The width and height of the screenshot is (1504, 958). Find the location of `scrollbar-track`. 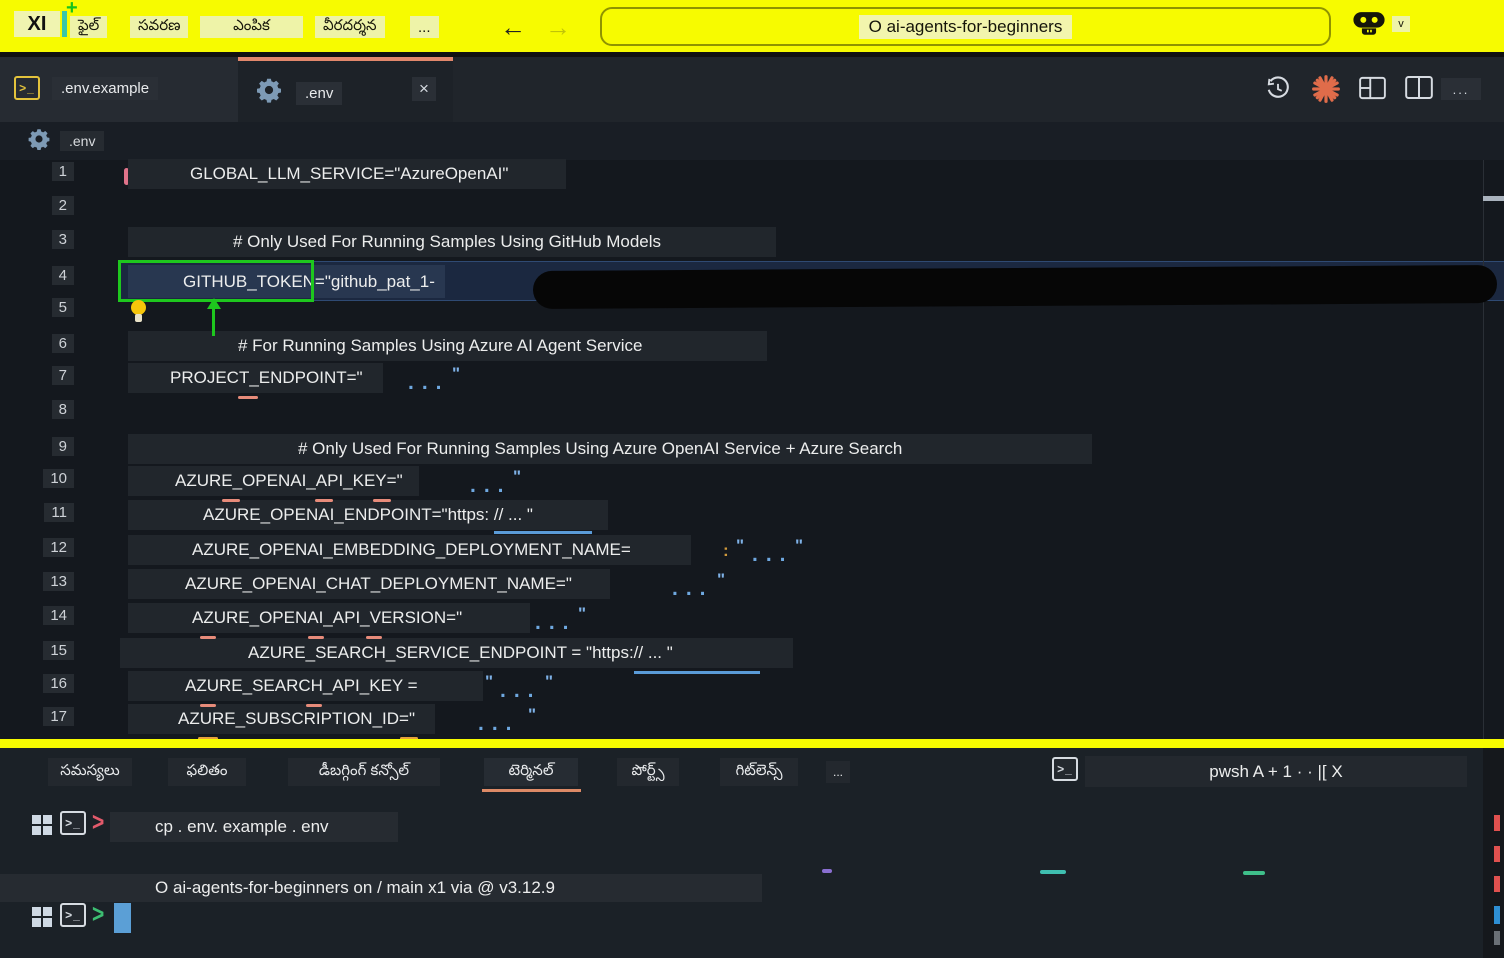

scrollbar-track is located at coordinates (1483, 449).